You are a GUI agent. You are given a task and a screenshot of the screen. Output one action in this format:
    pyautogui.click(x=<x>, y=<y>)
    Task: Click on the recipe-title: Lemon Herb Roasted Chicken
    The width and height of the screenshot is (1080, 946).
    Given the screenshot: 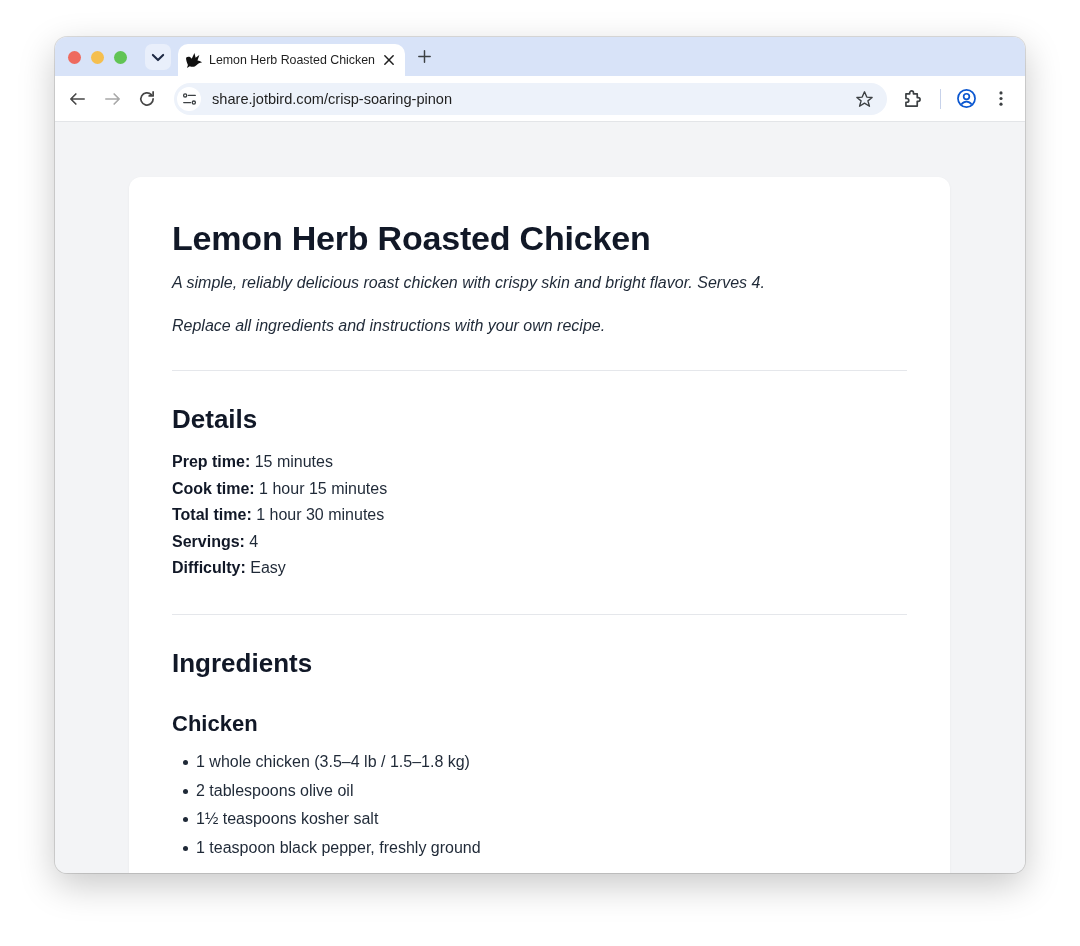 What is the action you would take?
    pyautogui.click(x=412, y=238)
    